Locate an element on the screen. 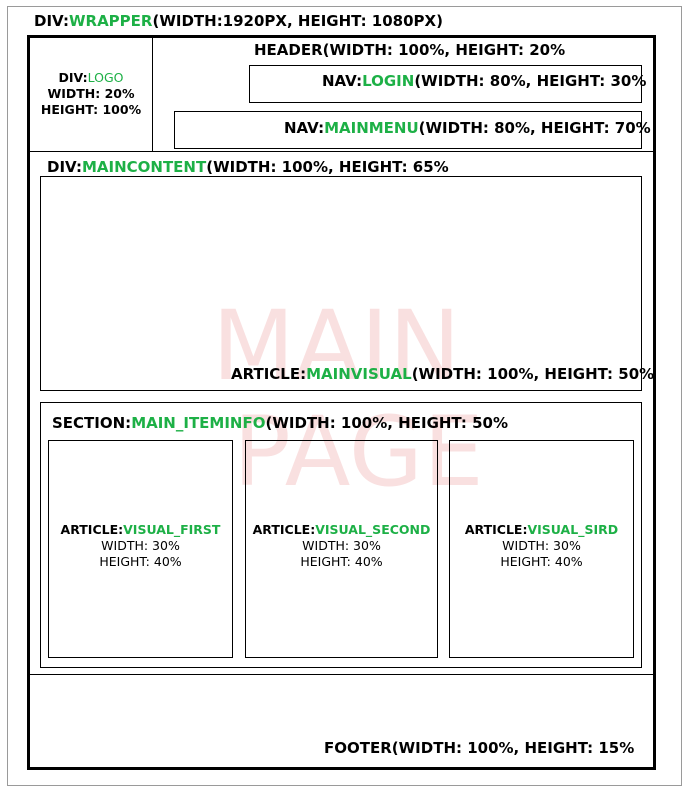 Image resolution: width=691 pixels, height=793 pixels. header-label: HEADER(WIDTH: 100%, HEIGHT: 20% is located at coordinates (410, 50).